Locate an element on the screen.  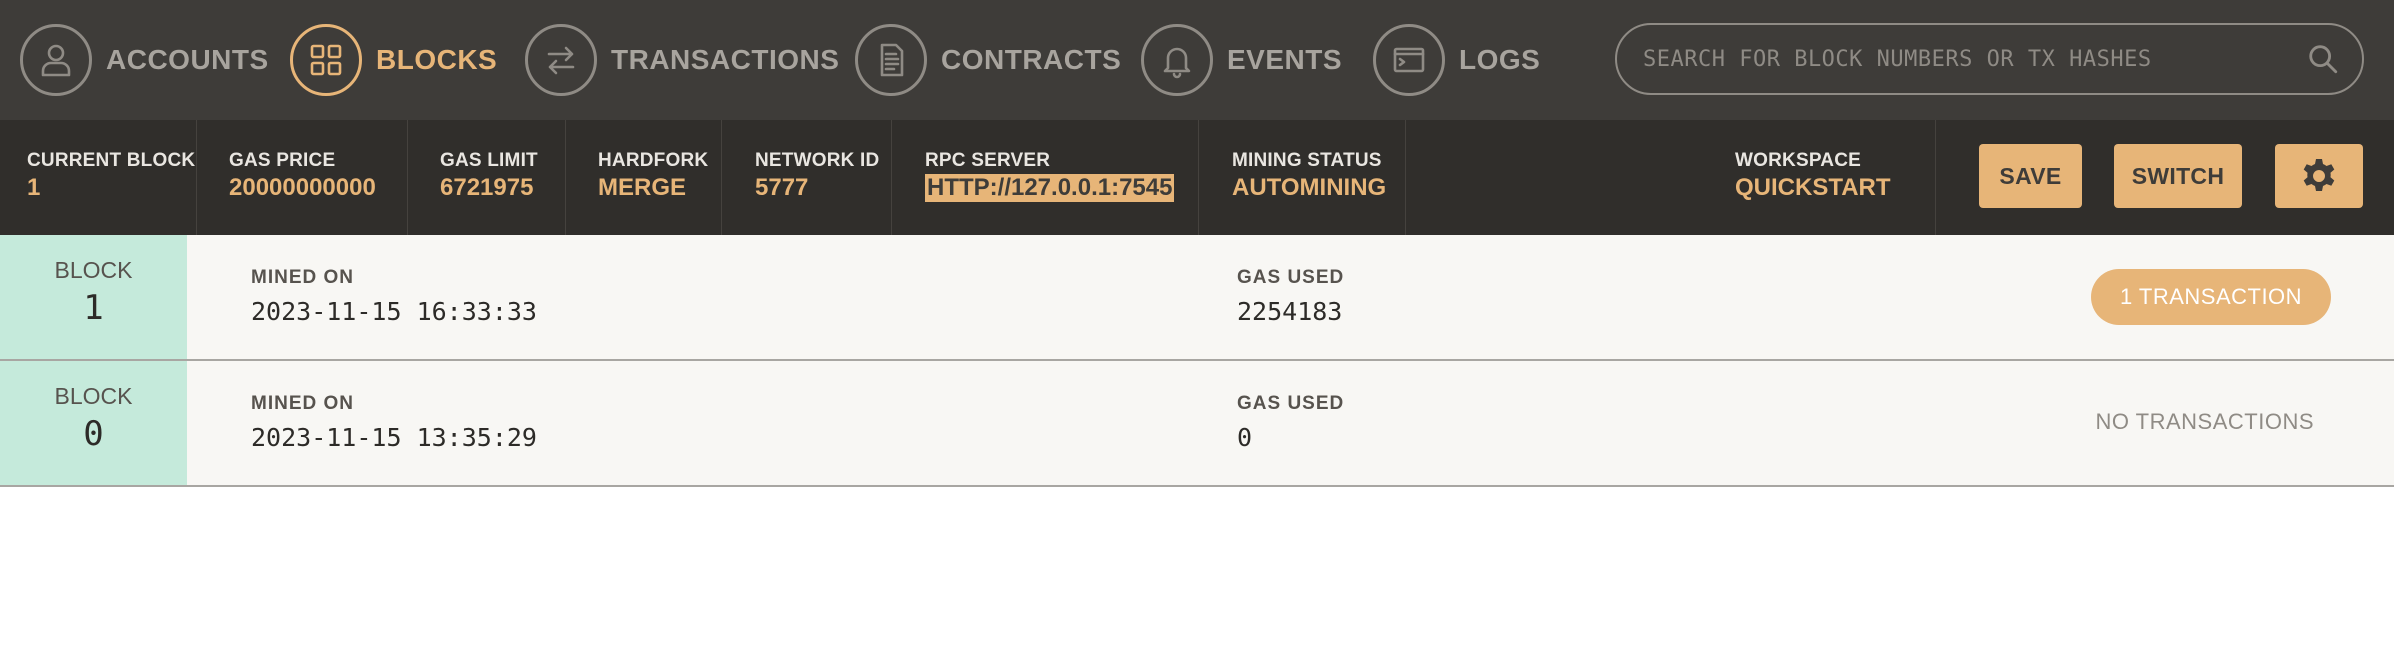
mined-on-value: 2023-11-15 16:33:33 is located at coordinates (394, 311).